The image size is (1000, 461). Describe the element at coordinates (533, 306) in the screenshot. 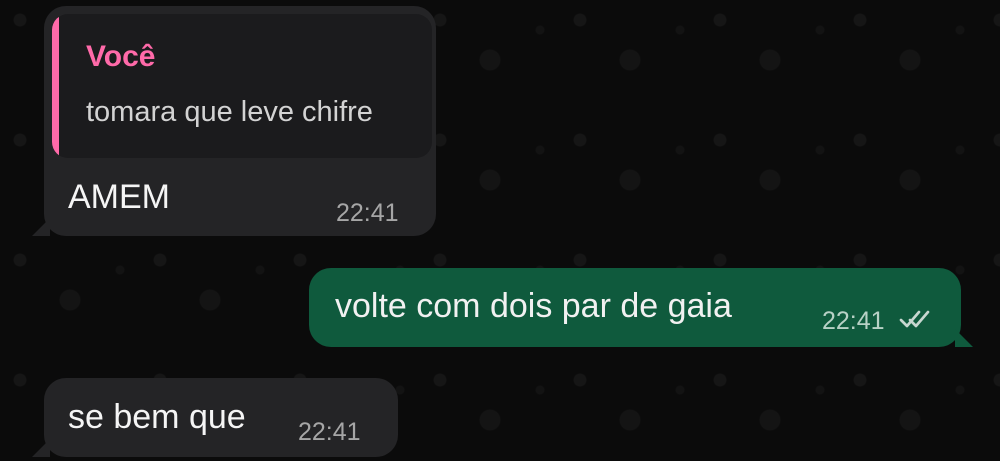

I see `message-text: volte com dois par de gaia` at that location.